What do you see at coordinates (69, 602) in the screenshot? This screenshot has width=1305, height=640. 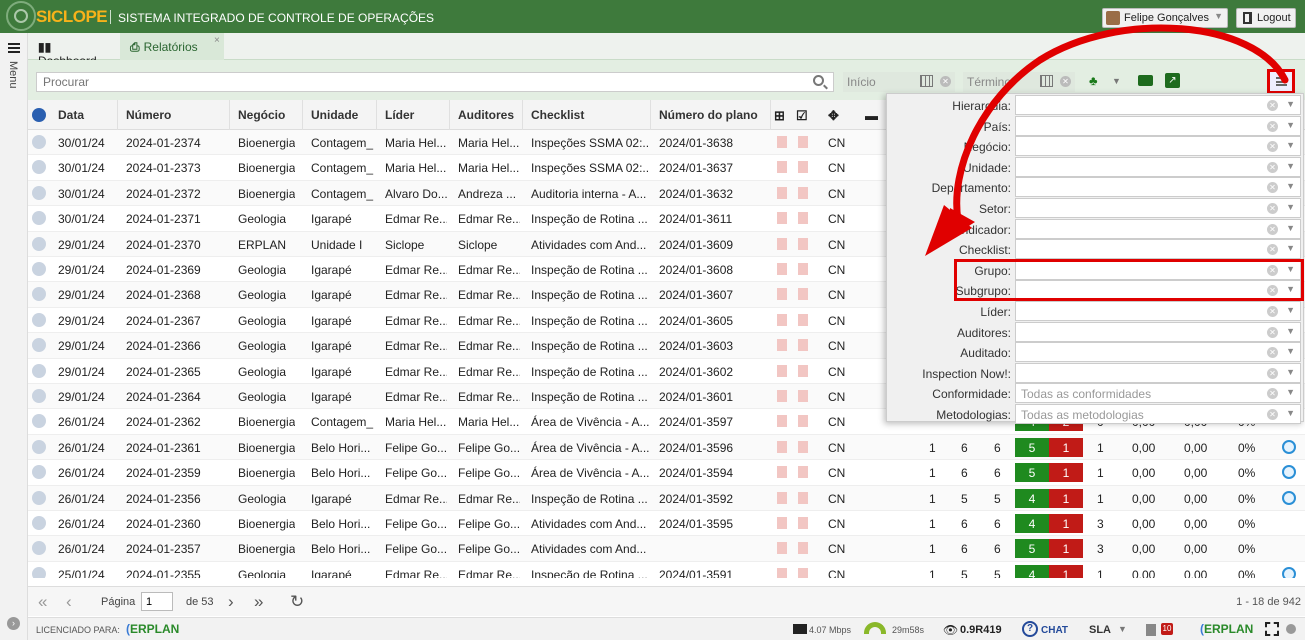 I see `prev-page-icon: ‹` at bounding box center [69, 602].